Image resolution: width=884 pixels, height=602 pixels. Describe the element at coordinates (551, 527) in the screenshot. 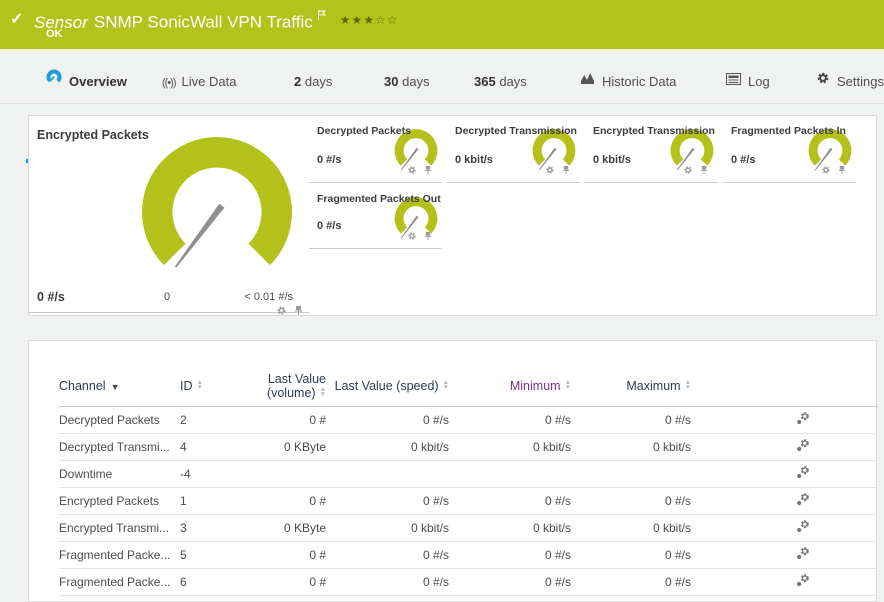

I see `minimum-value: 0 kbit/s` at that location.